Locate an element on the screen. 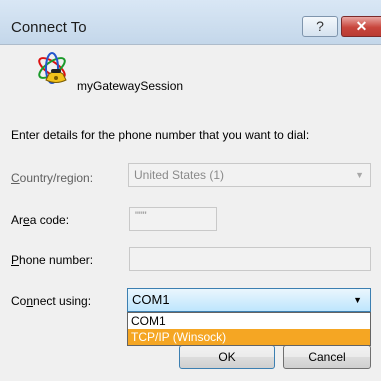 The height and width of the screenshot is (381, 381). session-name: myGatewaySession is located at coordinates (130, 86).